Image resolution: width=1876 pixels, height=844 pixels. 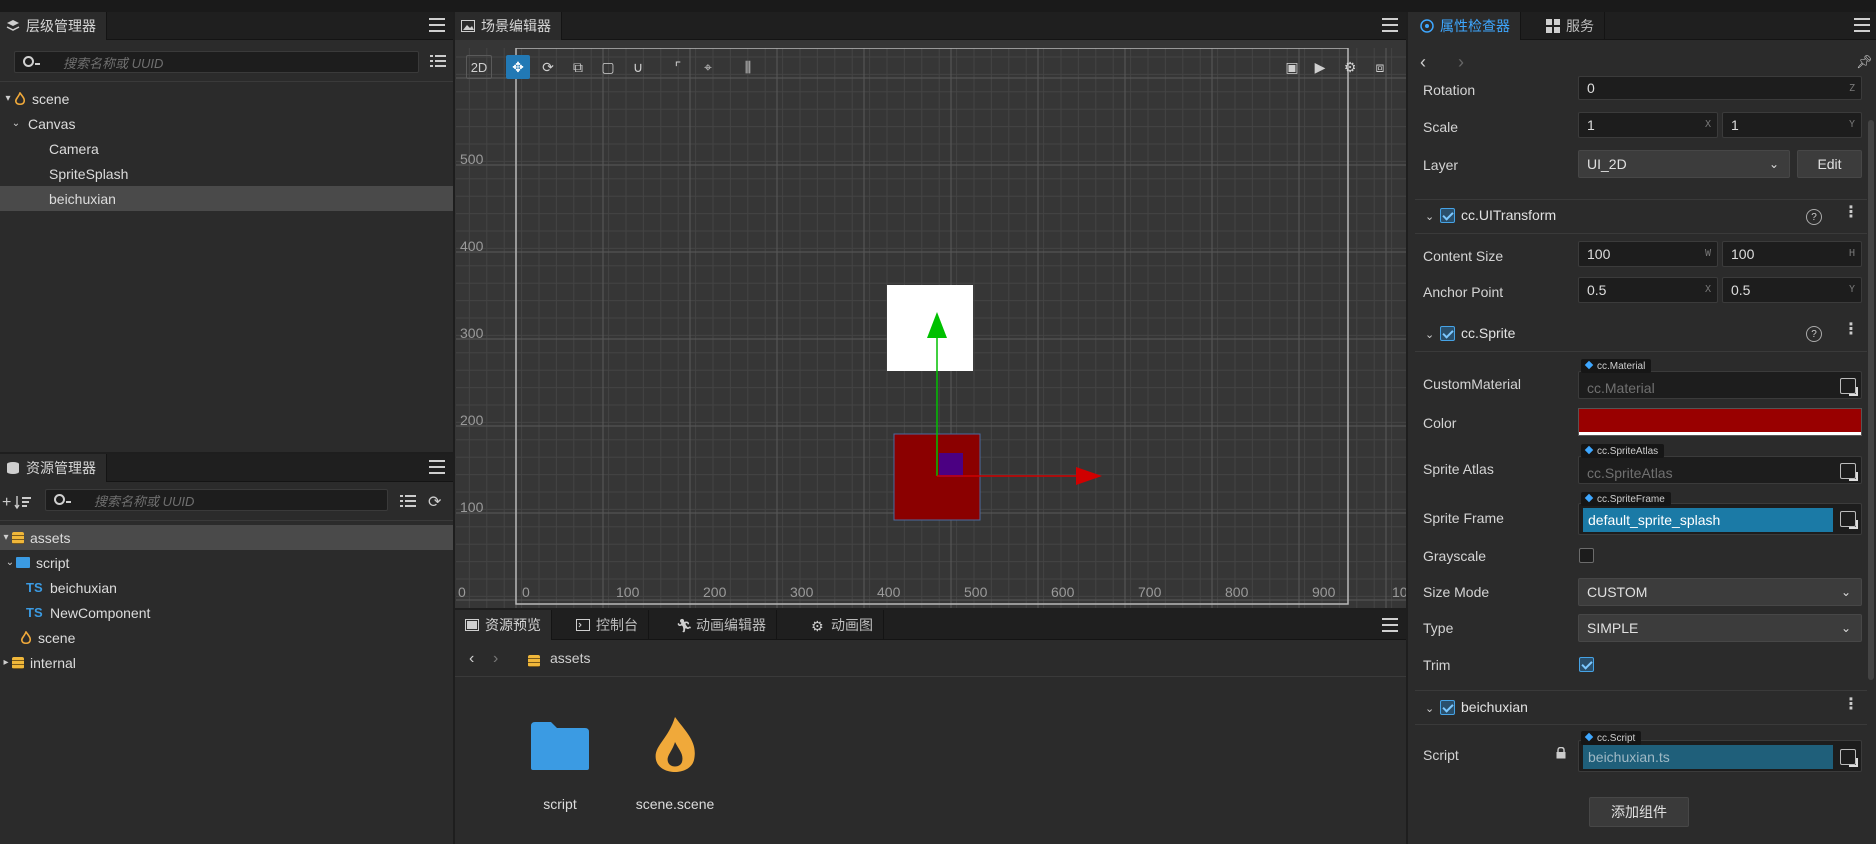 What do you see at coordinates (226, 537) in the screenshot?
I see `tree-item-assets: ▾ assets` at bounding box center [226, 537].